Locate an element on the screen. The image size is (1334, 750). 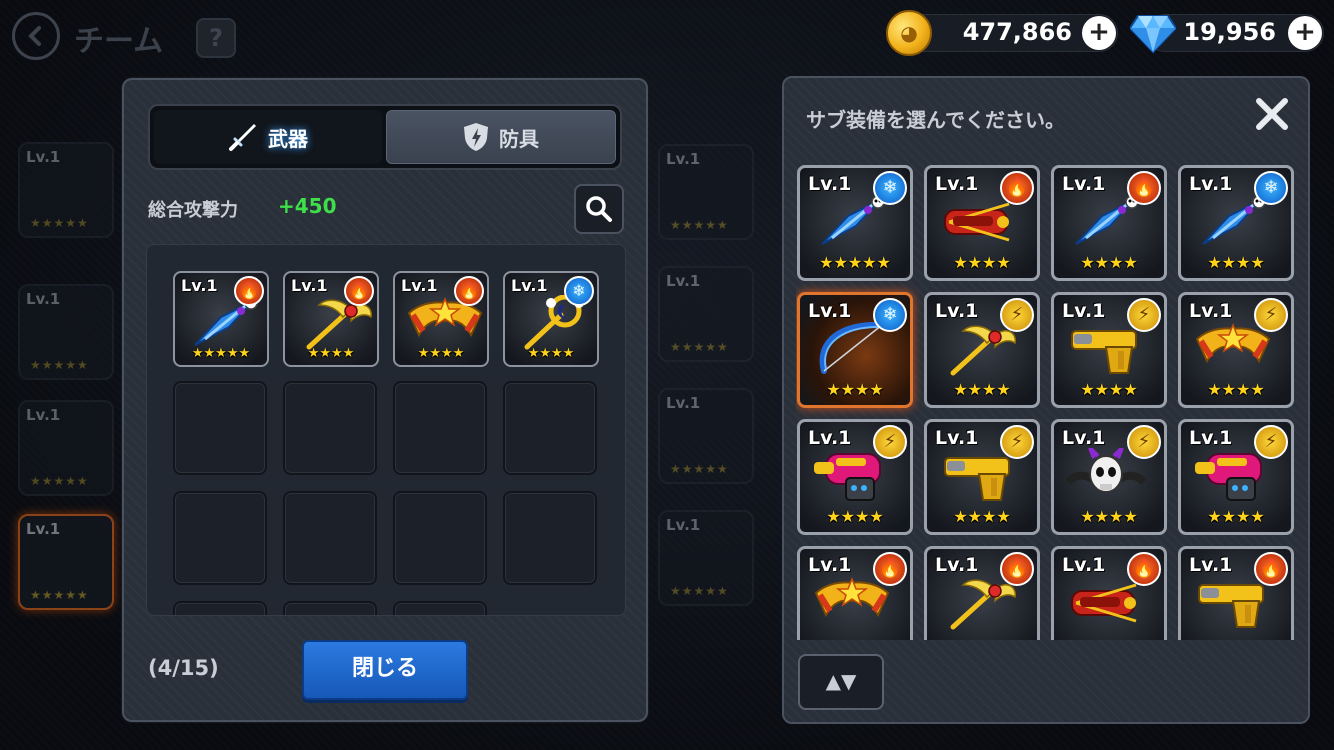
item-stars: ★★★★★ is located at coordinates (855, 262).